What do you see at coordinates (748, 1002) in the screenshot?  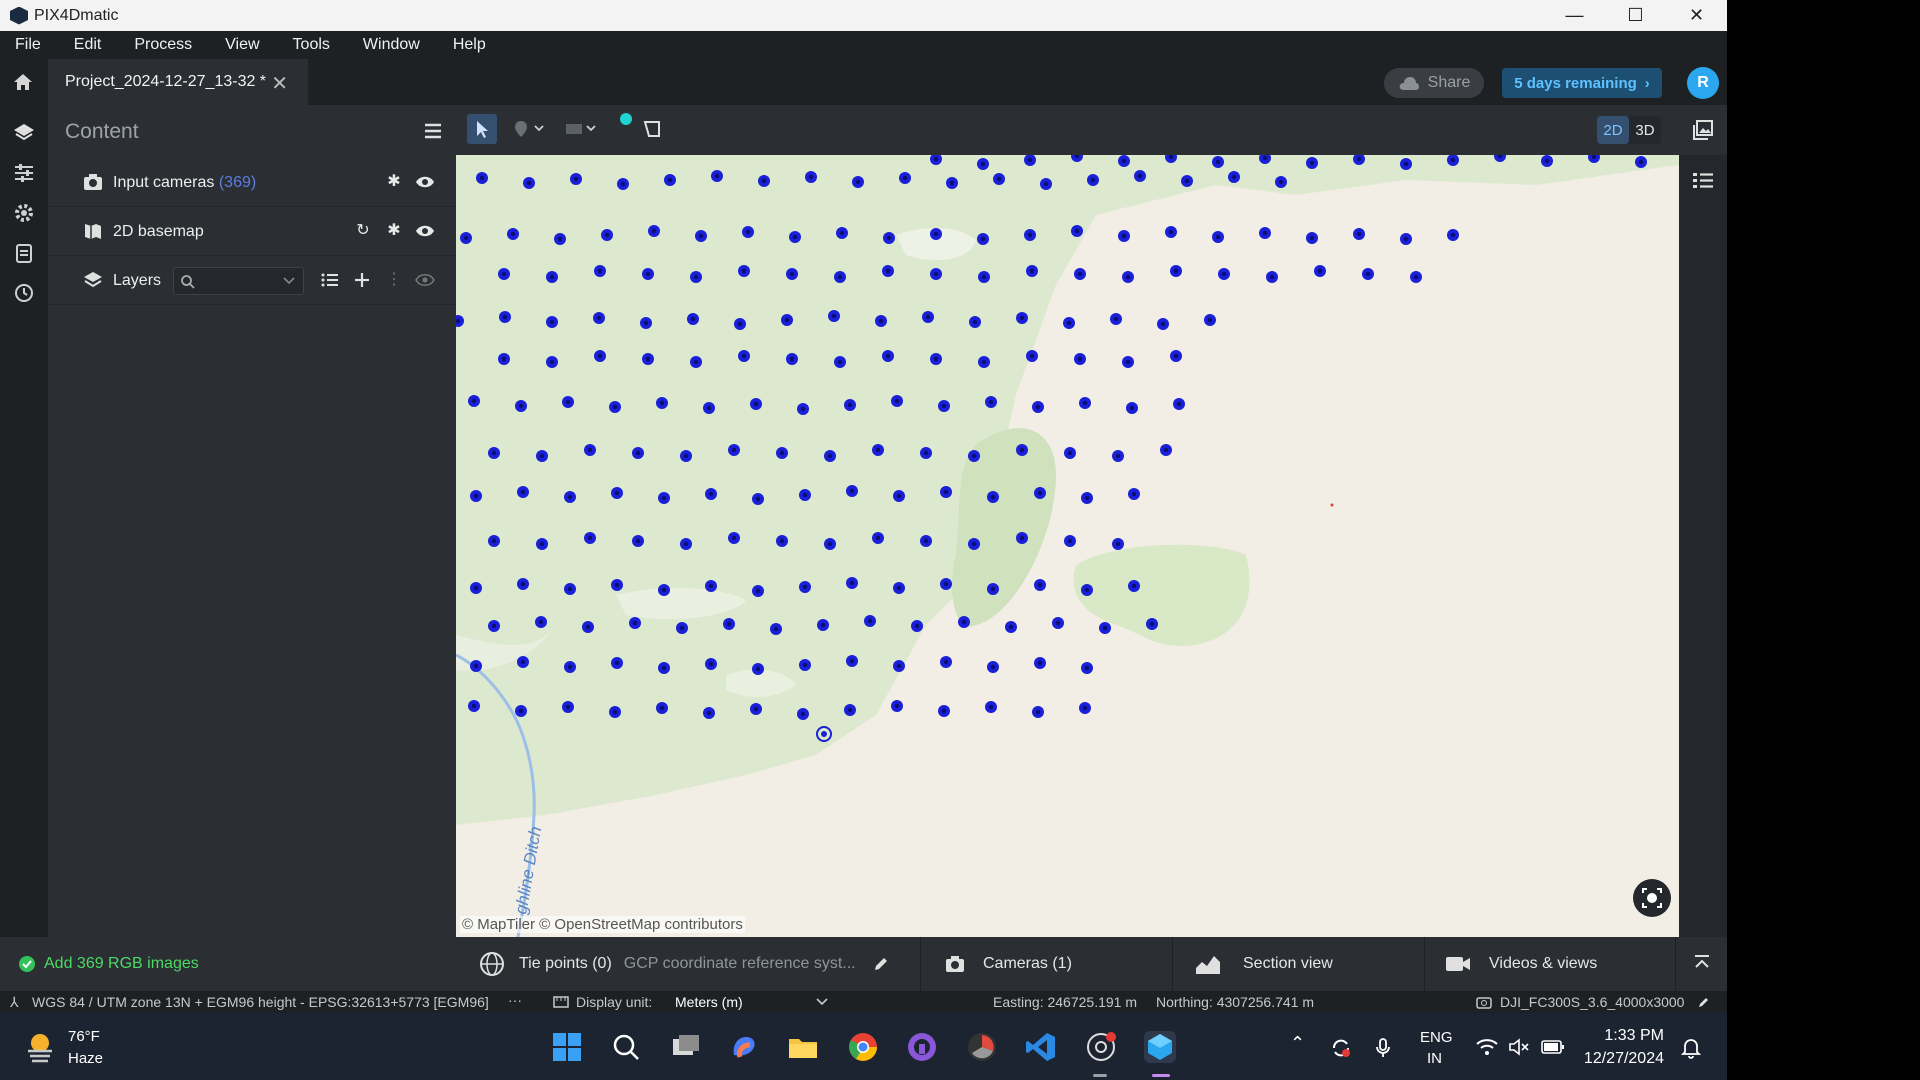 I see `display-unit-select: Meters (m)` at bounding box center [748, 1002].